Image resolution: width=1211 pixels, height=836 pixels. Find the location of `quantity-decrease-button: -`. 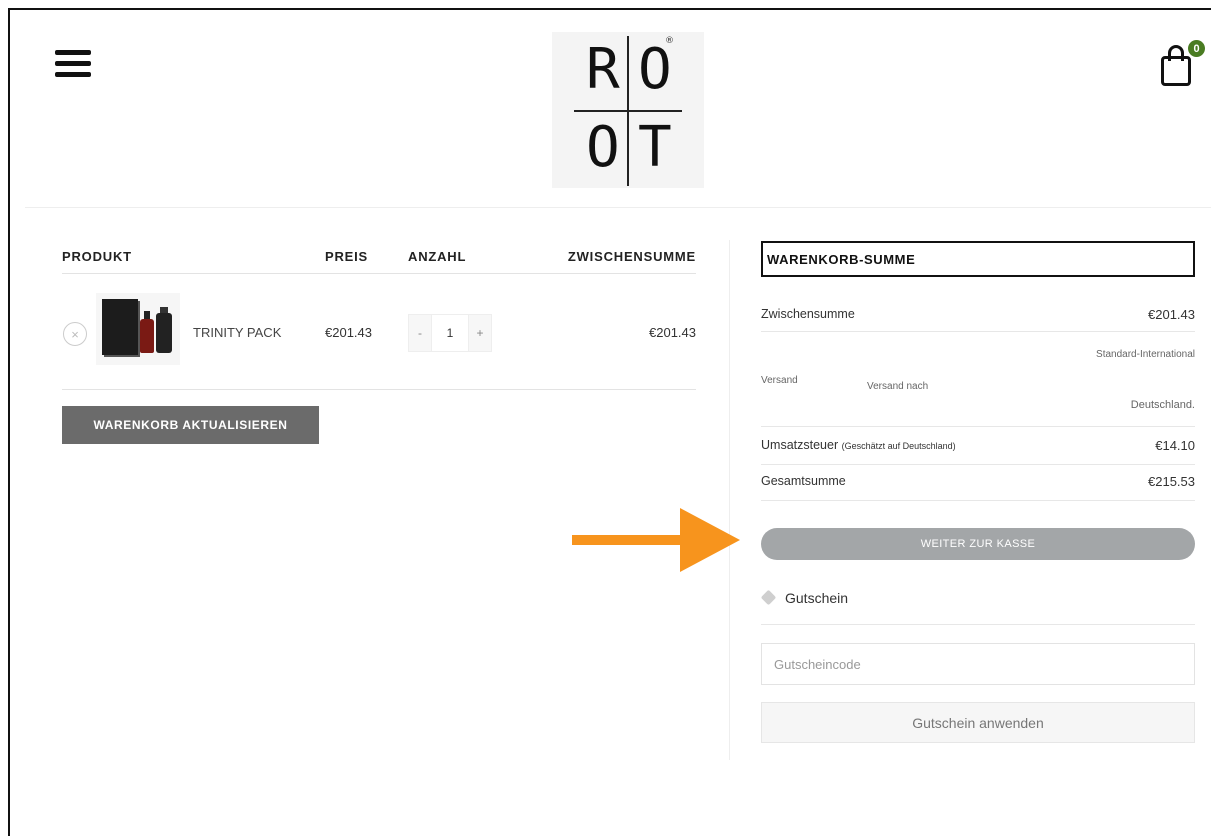

quantity-decrease-button: - is located at coordinates (420, 333).